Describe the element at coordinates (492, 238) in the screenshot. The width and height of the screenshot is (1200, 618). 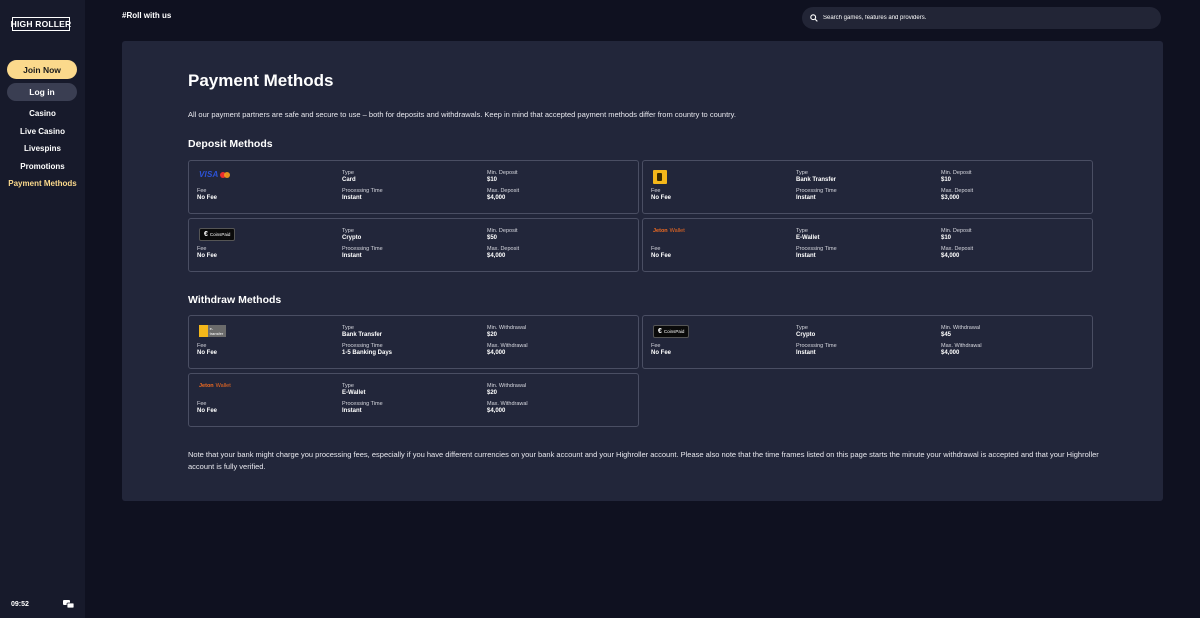
I see `min-amount-value: $50` at that location.